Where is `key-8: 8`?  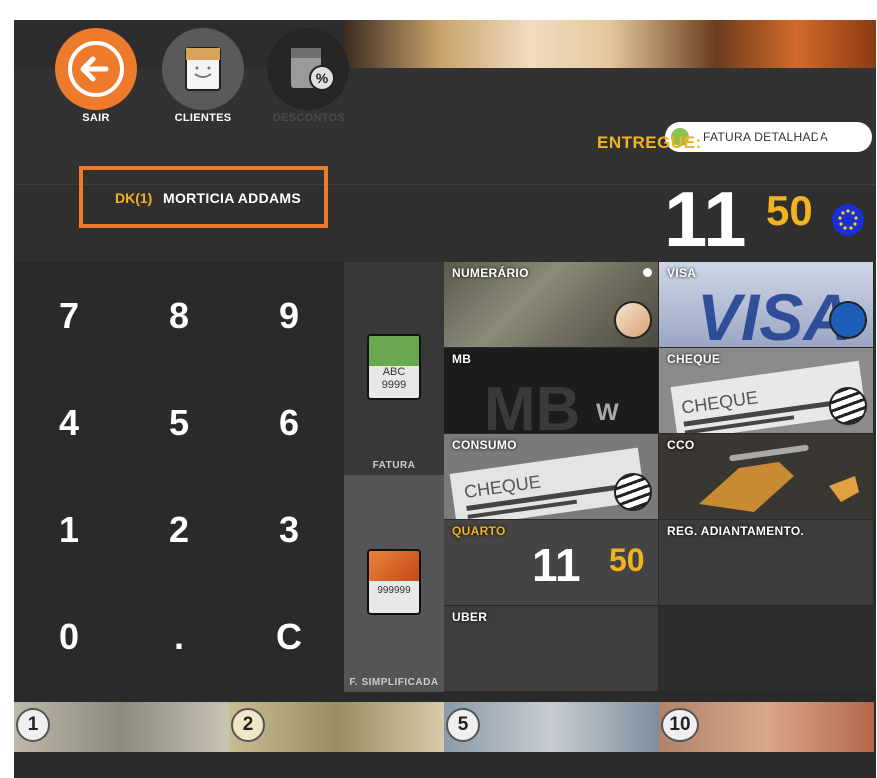 key-8: 8 is located at coordinates (179, 315).